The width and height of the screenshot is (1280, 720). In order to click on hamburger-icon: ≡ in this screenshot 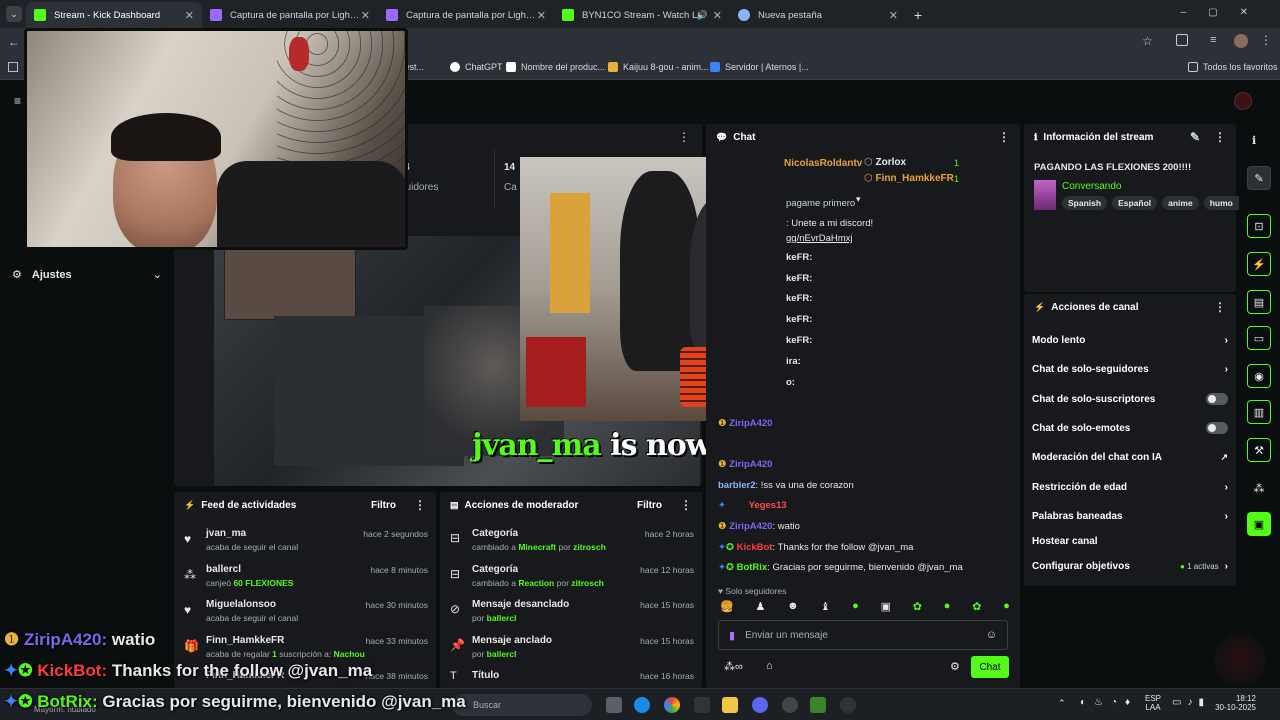, I will do `click(17, 101)`.